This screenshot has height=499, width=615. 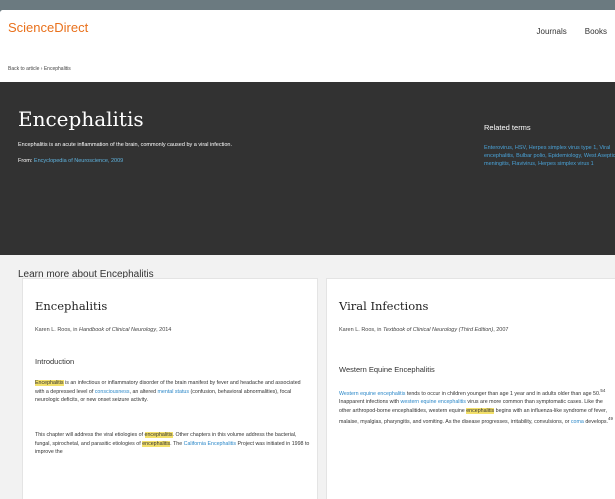 I want to click on definition-source: From: Encyclopedia of Neuroscience, 2009, so click(x=70, y=161).